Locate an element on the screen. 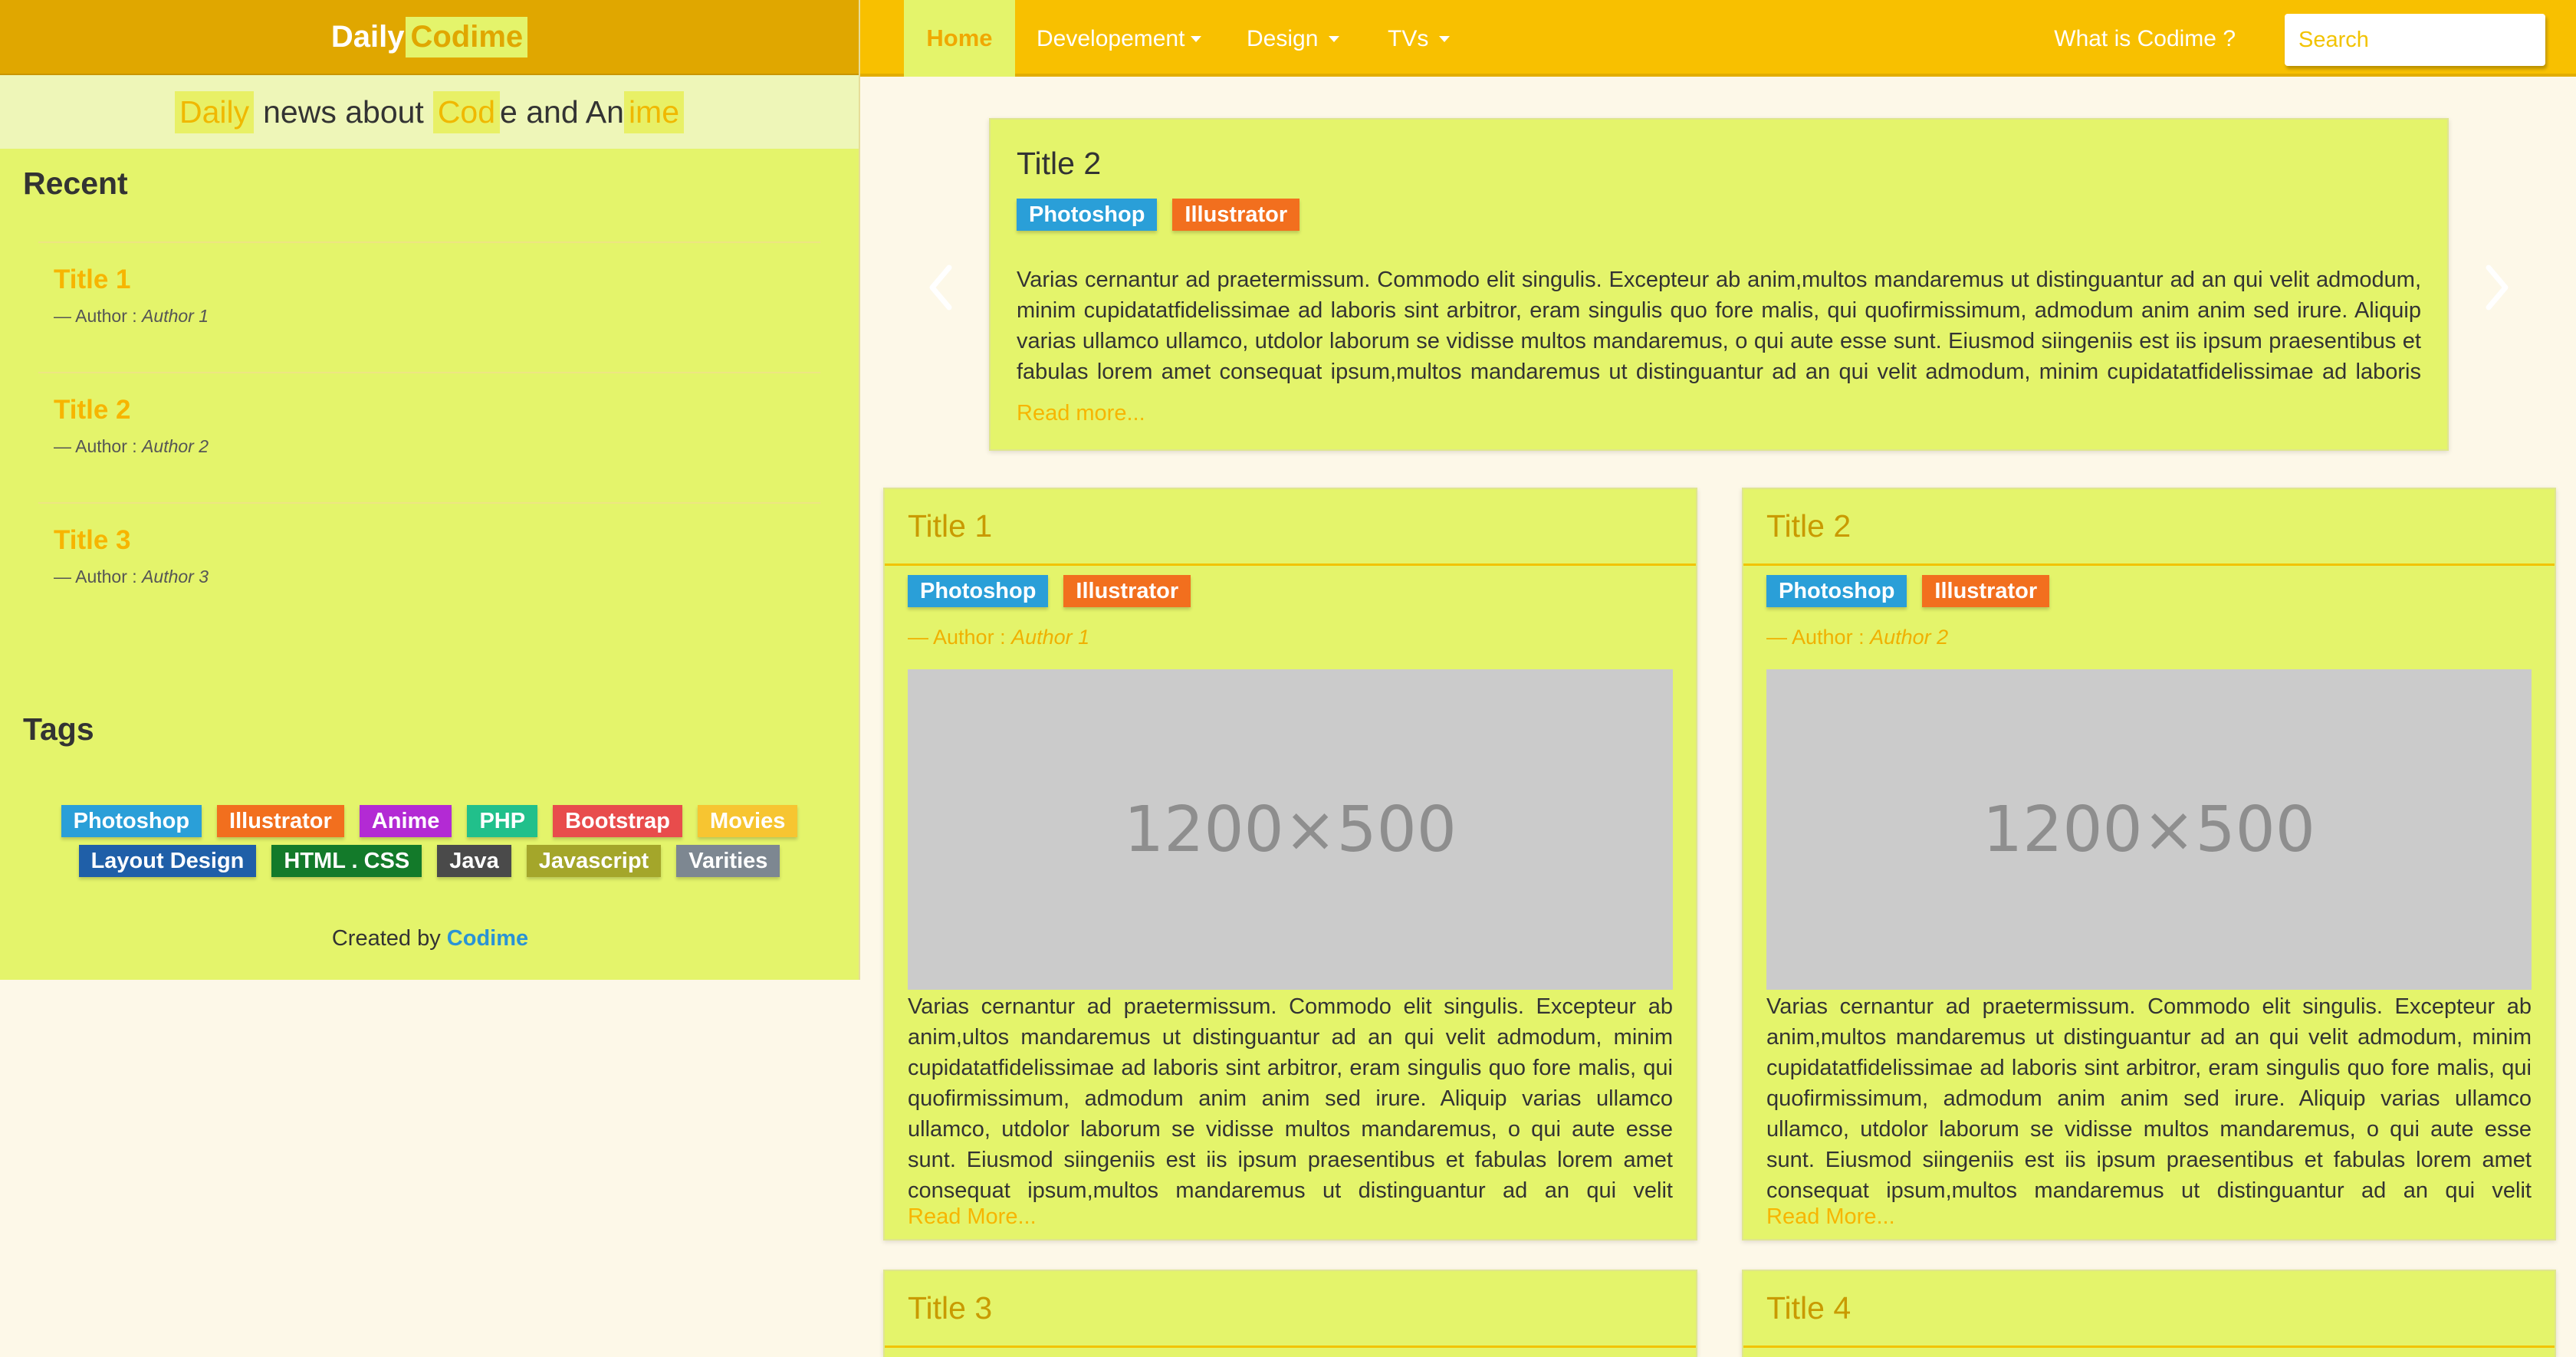 The image size is (2576, 1357). recent-heading: Recent is located at coordinates (75, 184).